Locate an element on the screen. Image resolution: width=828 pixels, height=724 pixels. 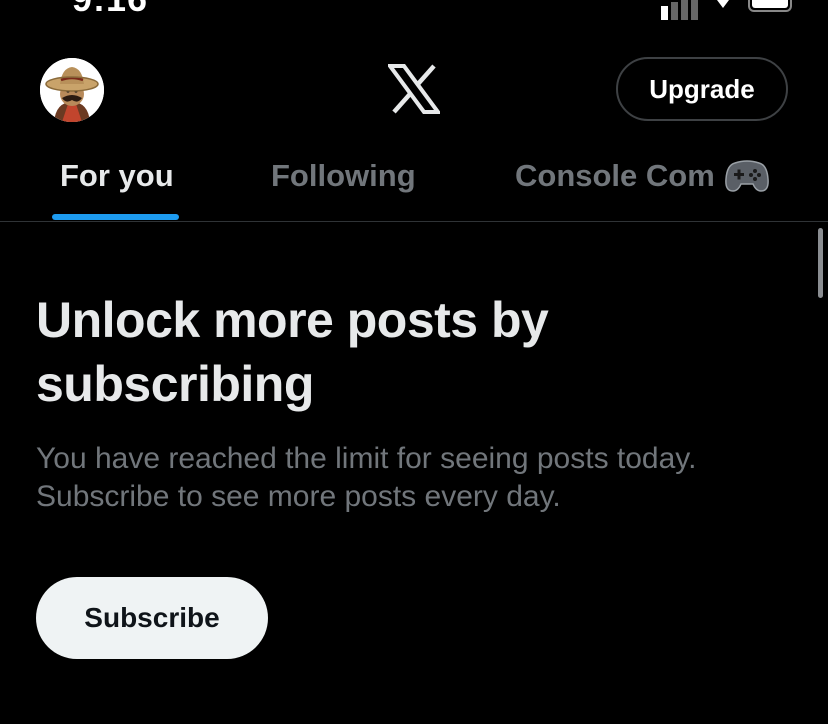
status-time: 9:16 is located at coordinates (110, 10).